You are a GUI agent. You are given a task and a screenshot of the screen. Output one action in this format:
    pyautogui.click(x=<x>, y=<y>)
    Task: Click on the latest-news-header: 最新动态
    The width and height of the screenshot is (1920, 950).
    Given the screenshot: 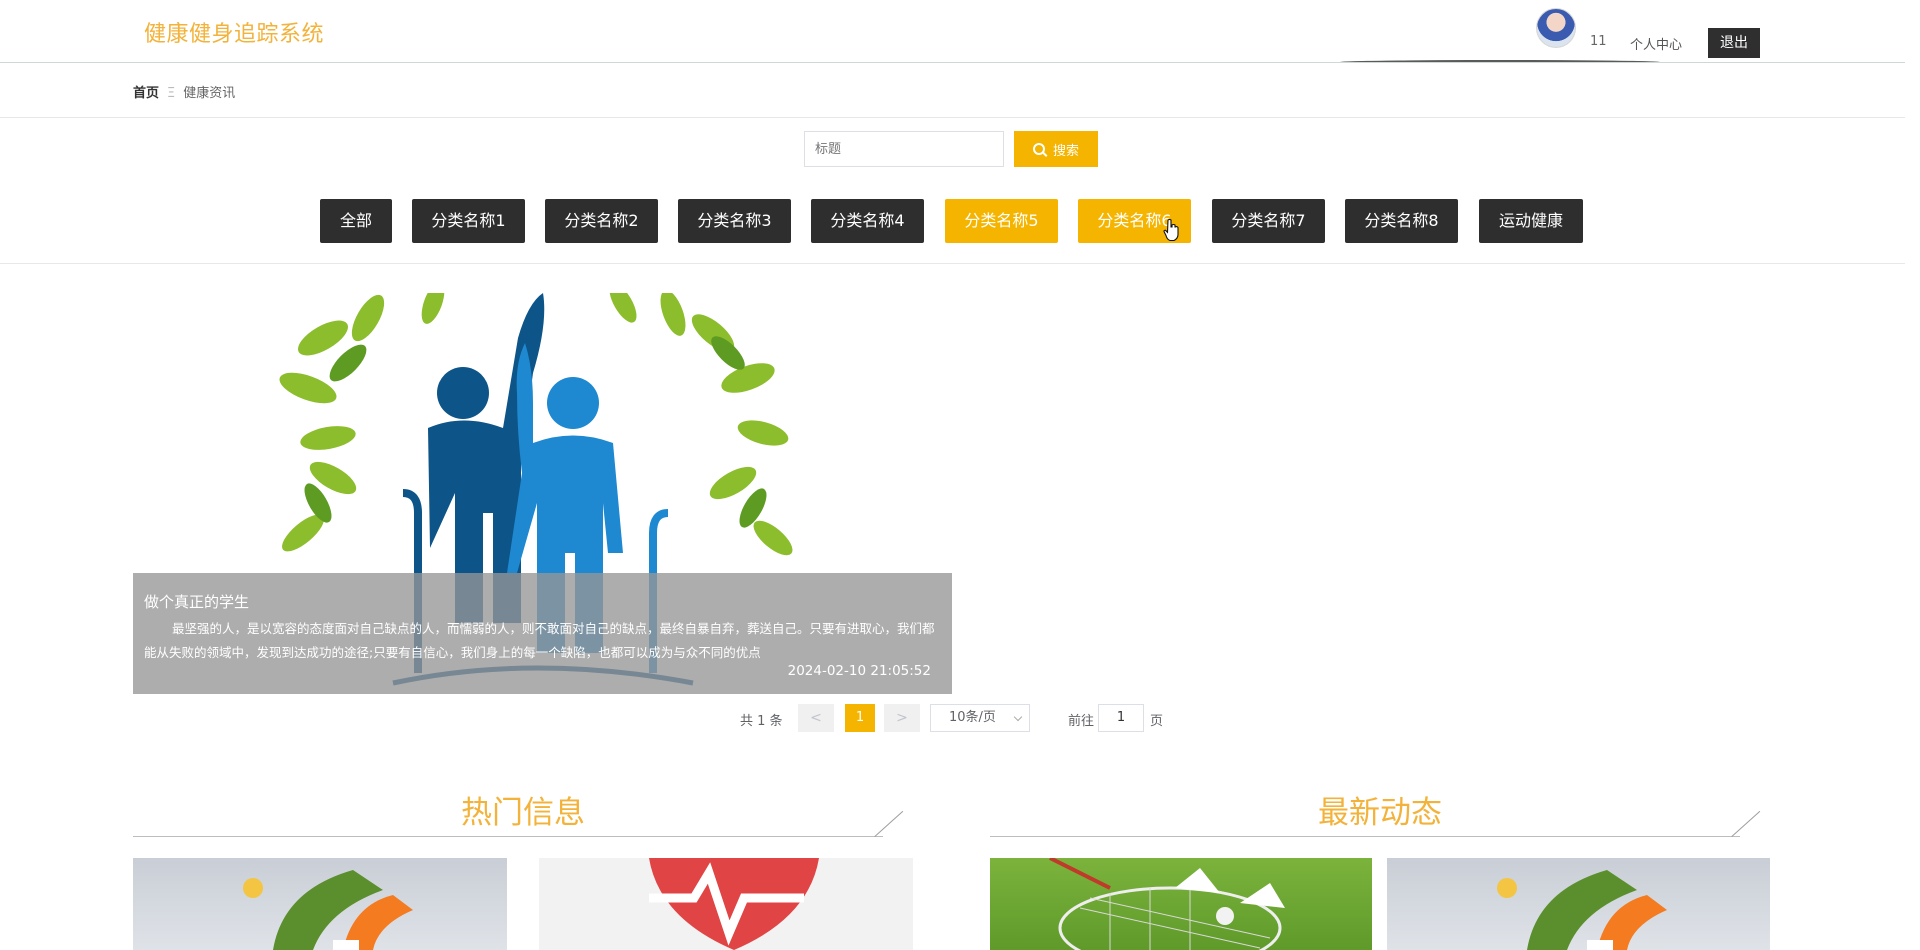 What is the action you would take?
    pyautogui.click(x=1380, y=812)
    